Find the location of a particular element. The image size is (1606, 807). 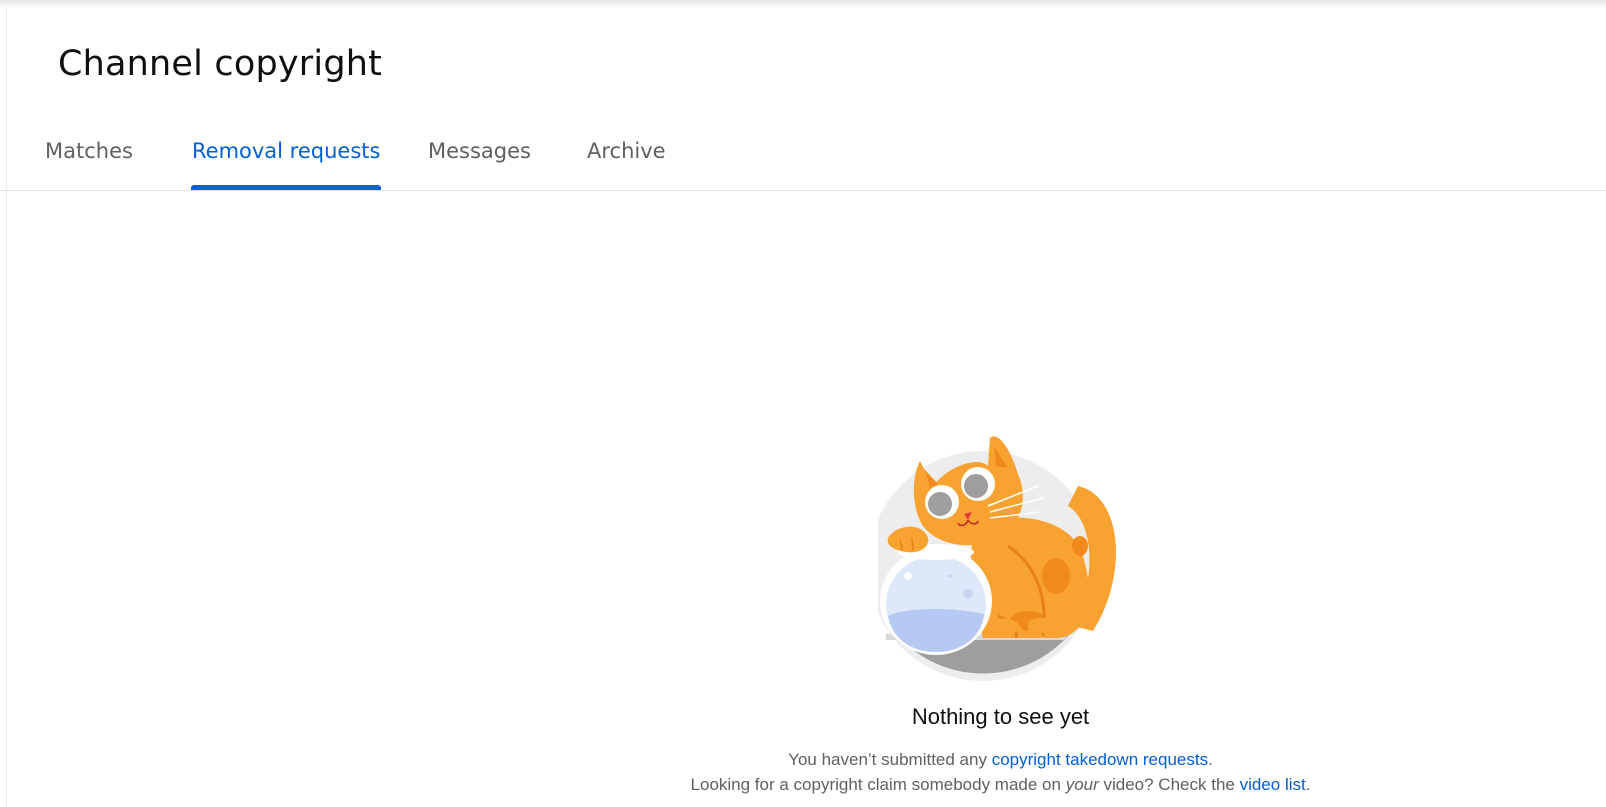

tab-removal-requests: Removal requests is located at coordinates (286, 159).